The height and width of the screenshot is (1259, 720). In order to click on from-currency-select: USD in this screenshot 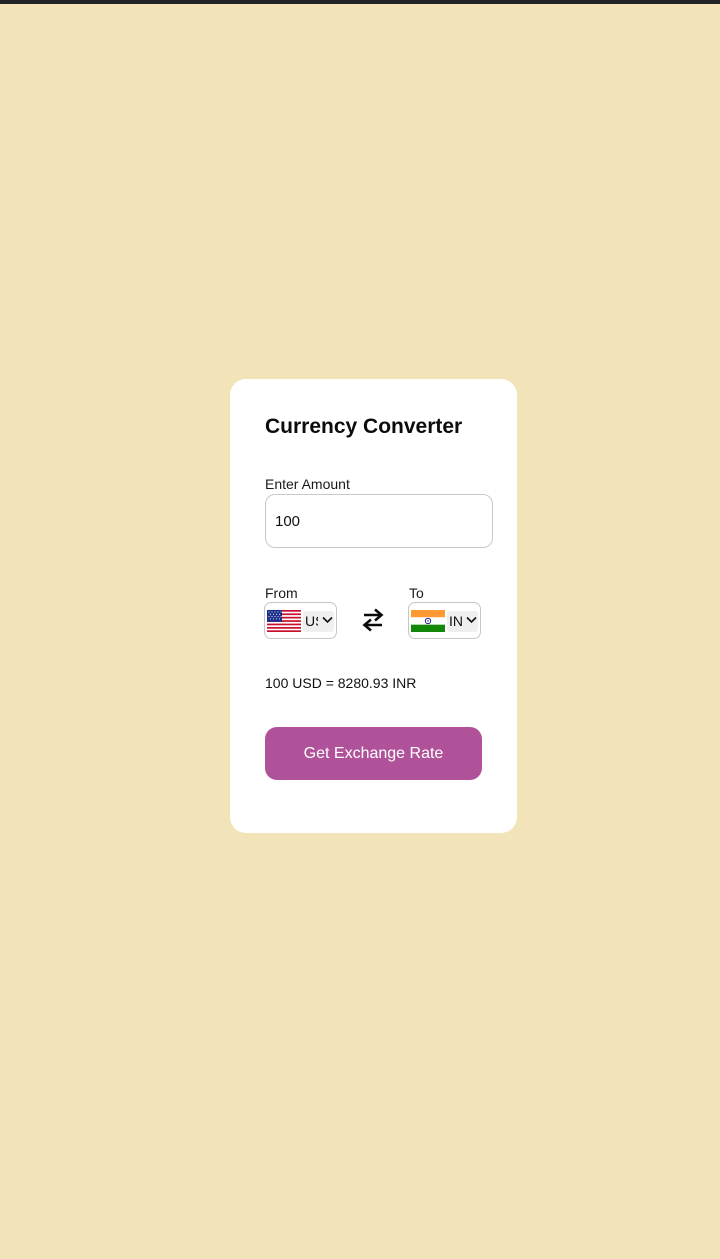, I will do `click(300, 620)`.